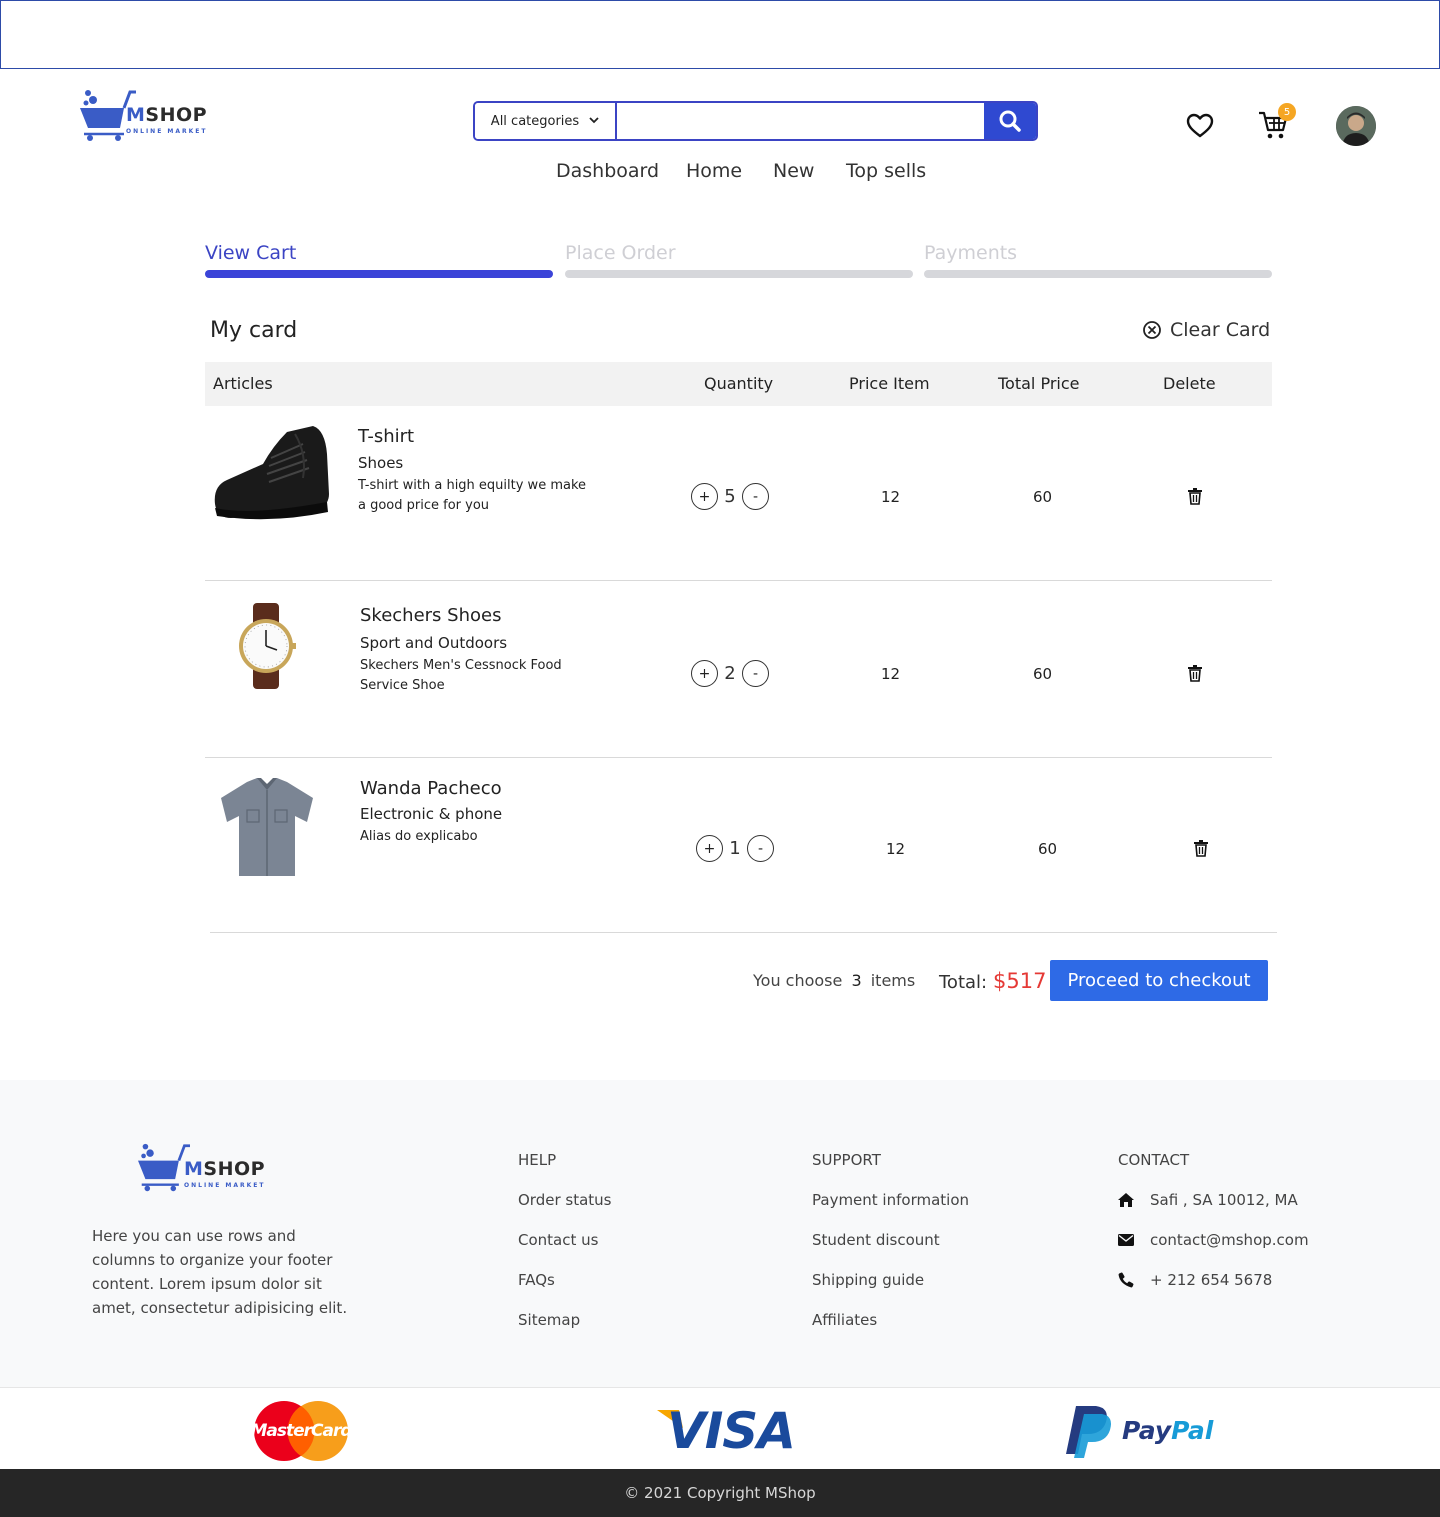 The width and height of the screenshot is (1440, 1517). Describe the element at coordinates (546, 121) in the screenshot. I see `category-select: All categories` at that location.